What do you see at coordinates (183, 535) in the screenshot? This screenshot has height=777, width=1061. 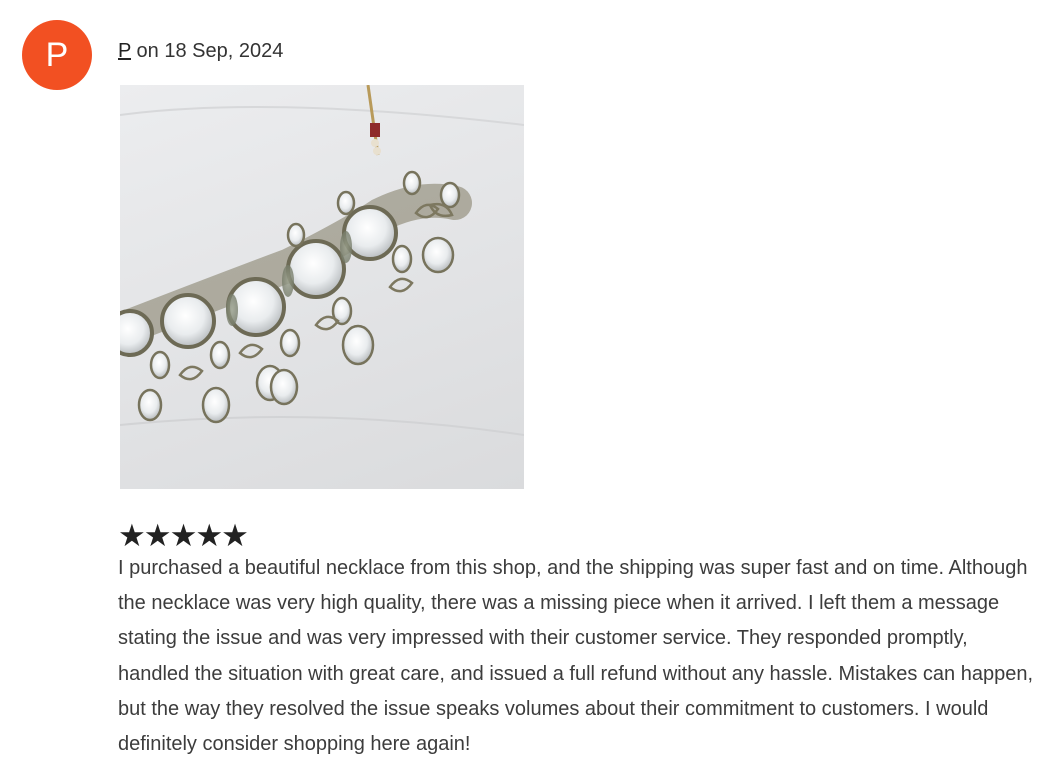 I see `star-rating: ★★★★★` at bounding box center [183, 535].